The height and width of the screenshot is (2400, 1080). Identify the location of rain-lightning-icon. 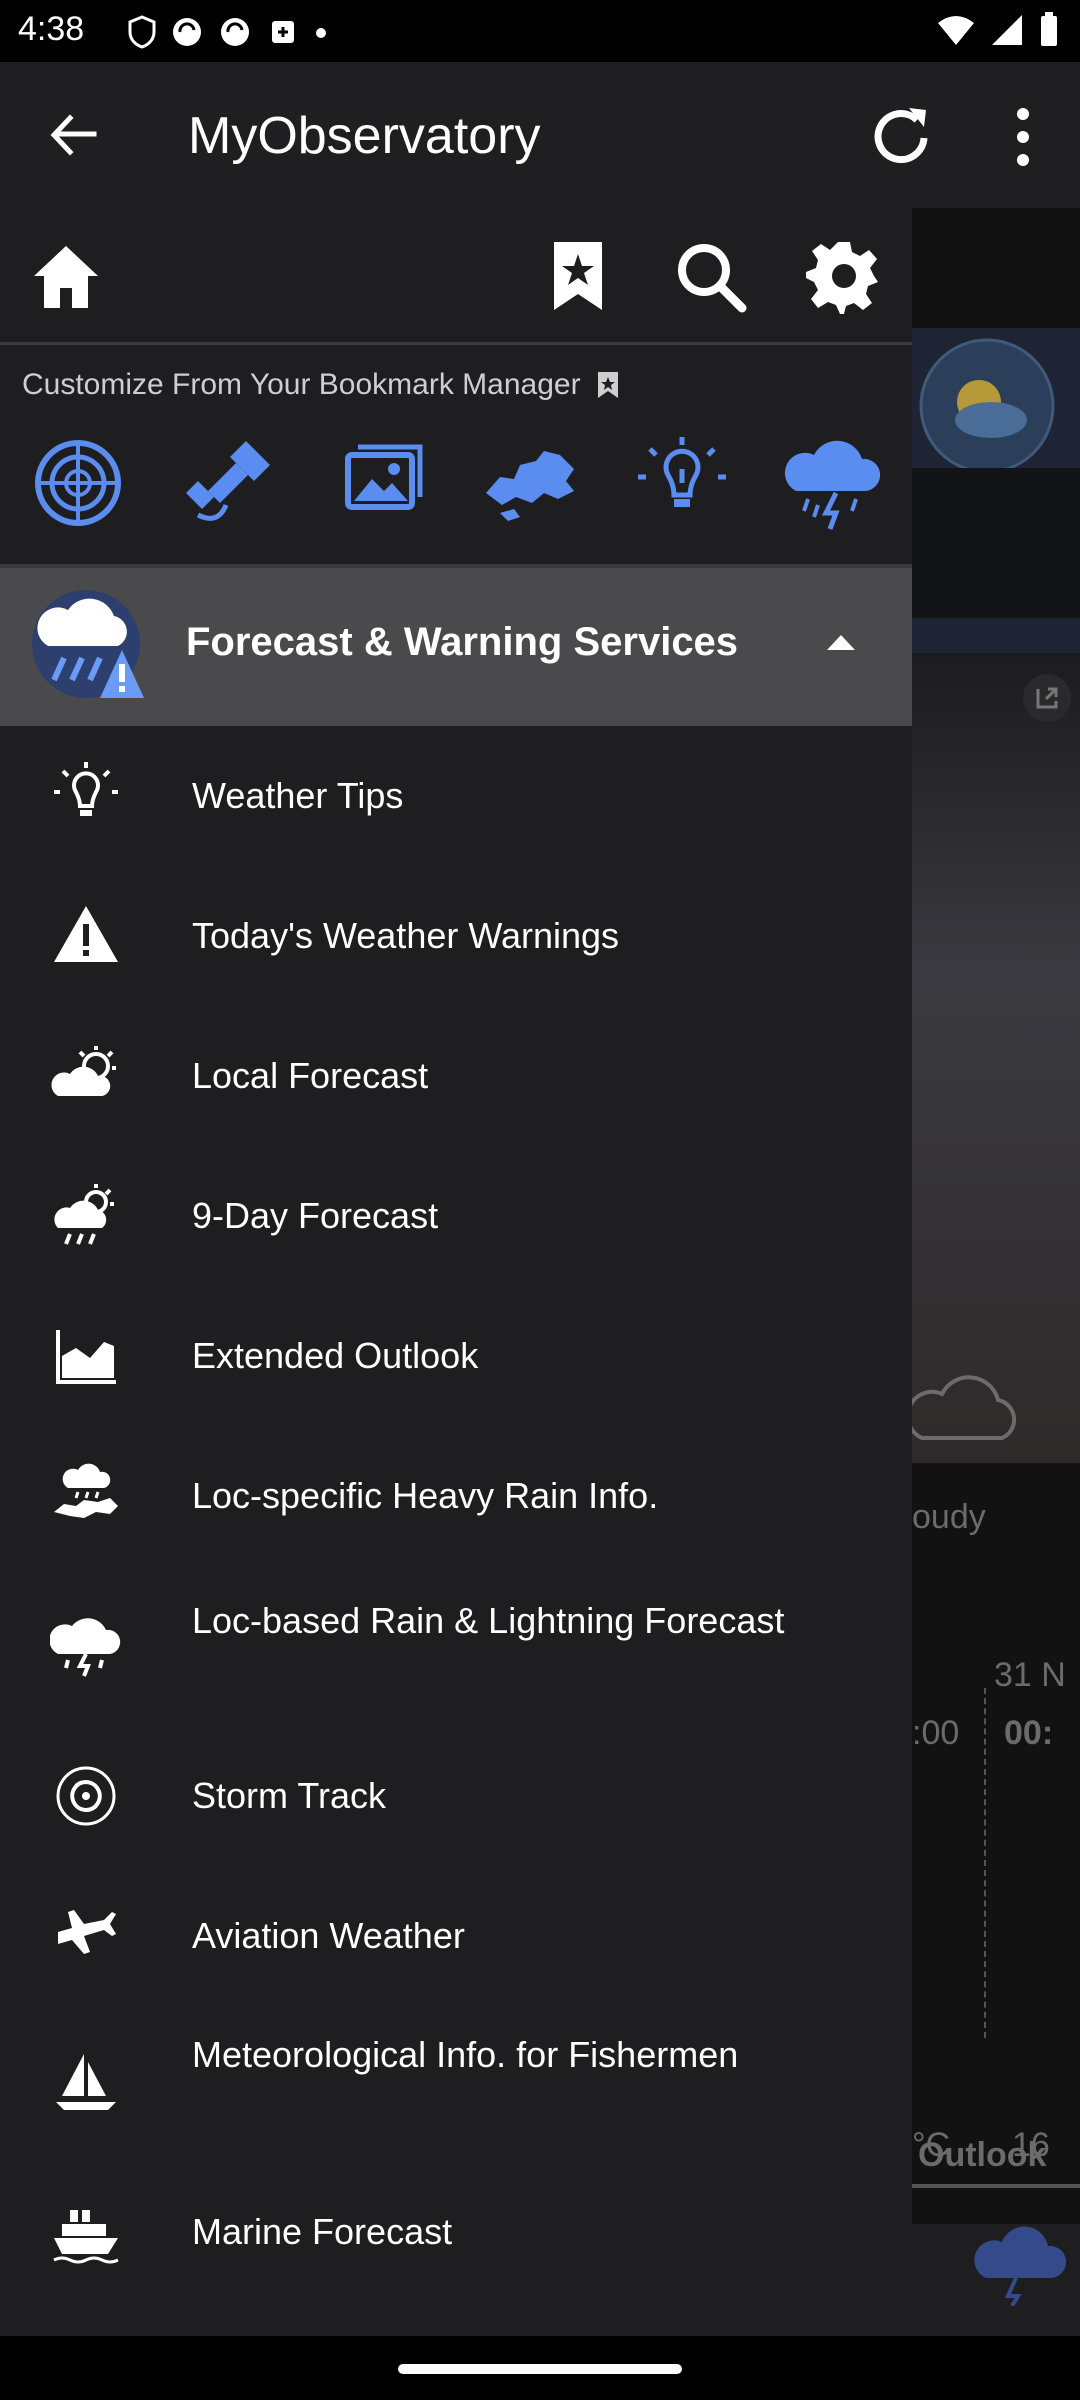
(85, 1647).